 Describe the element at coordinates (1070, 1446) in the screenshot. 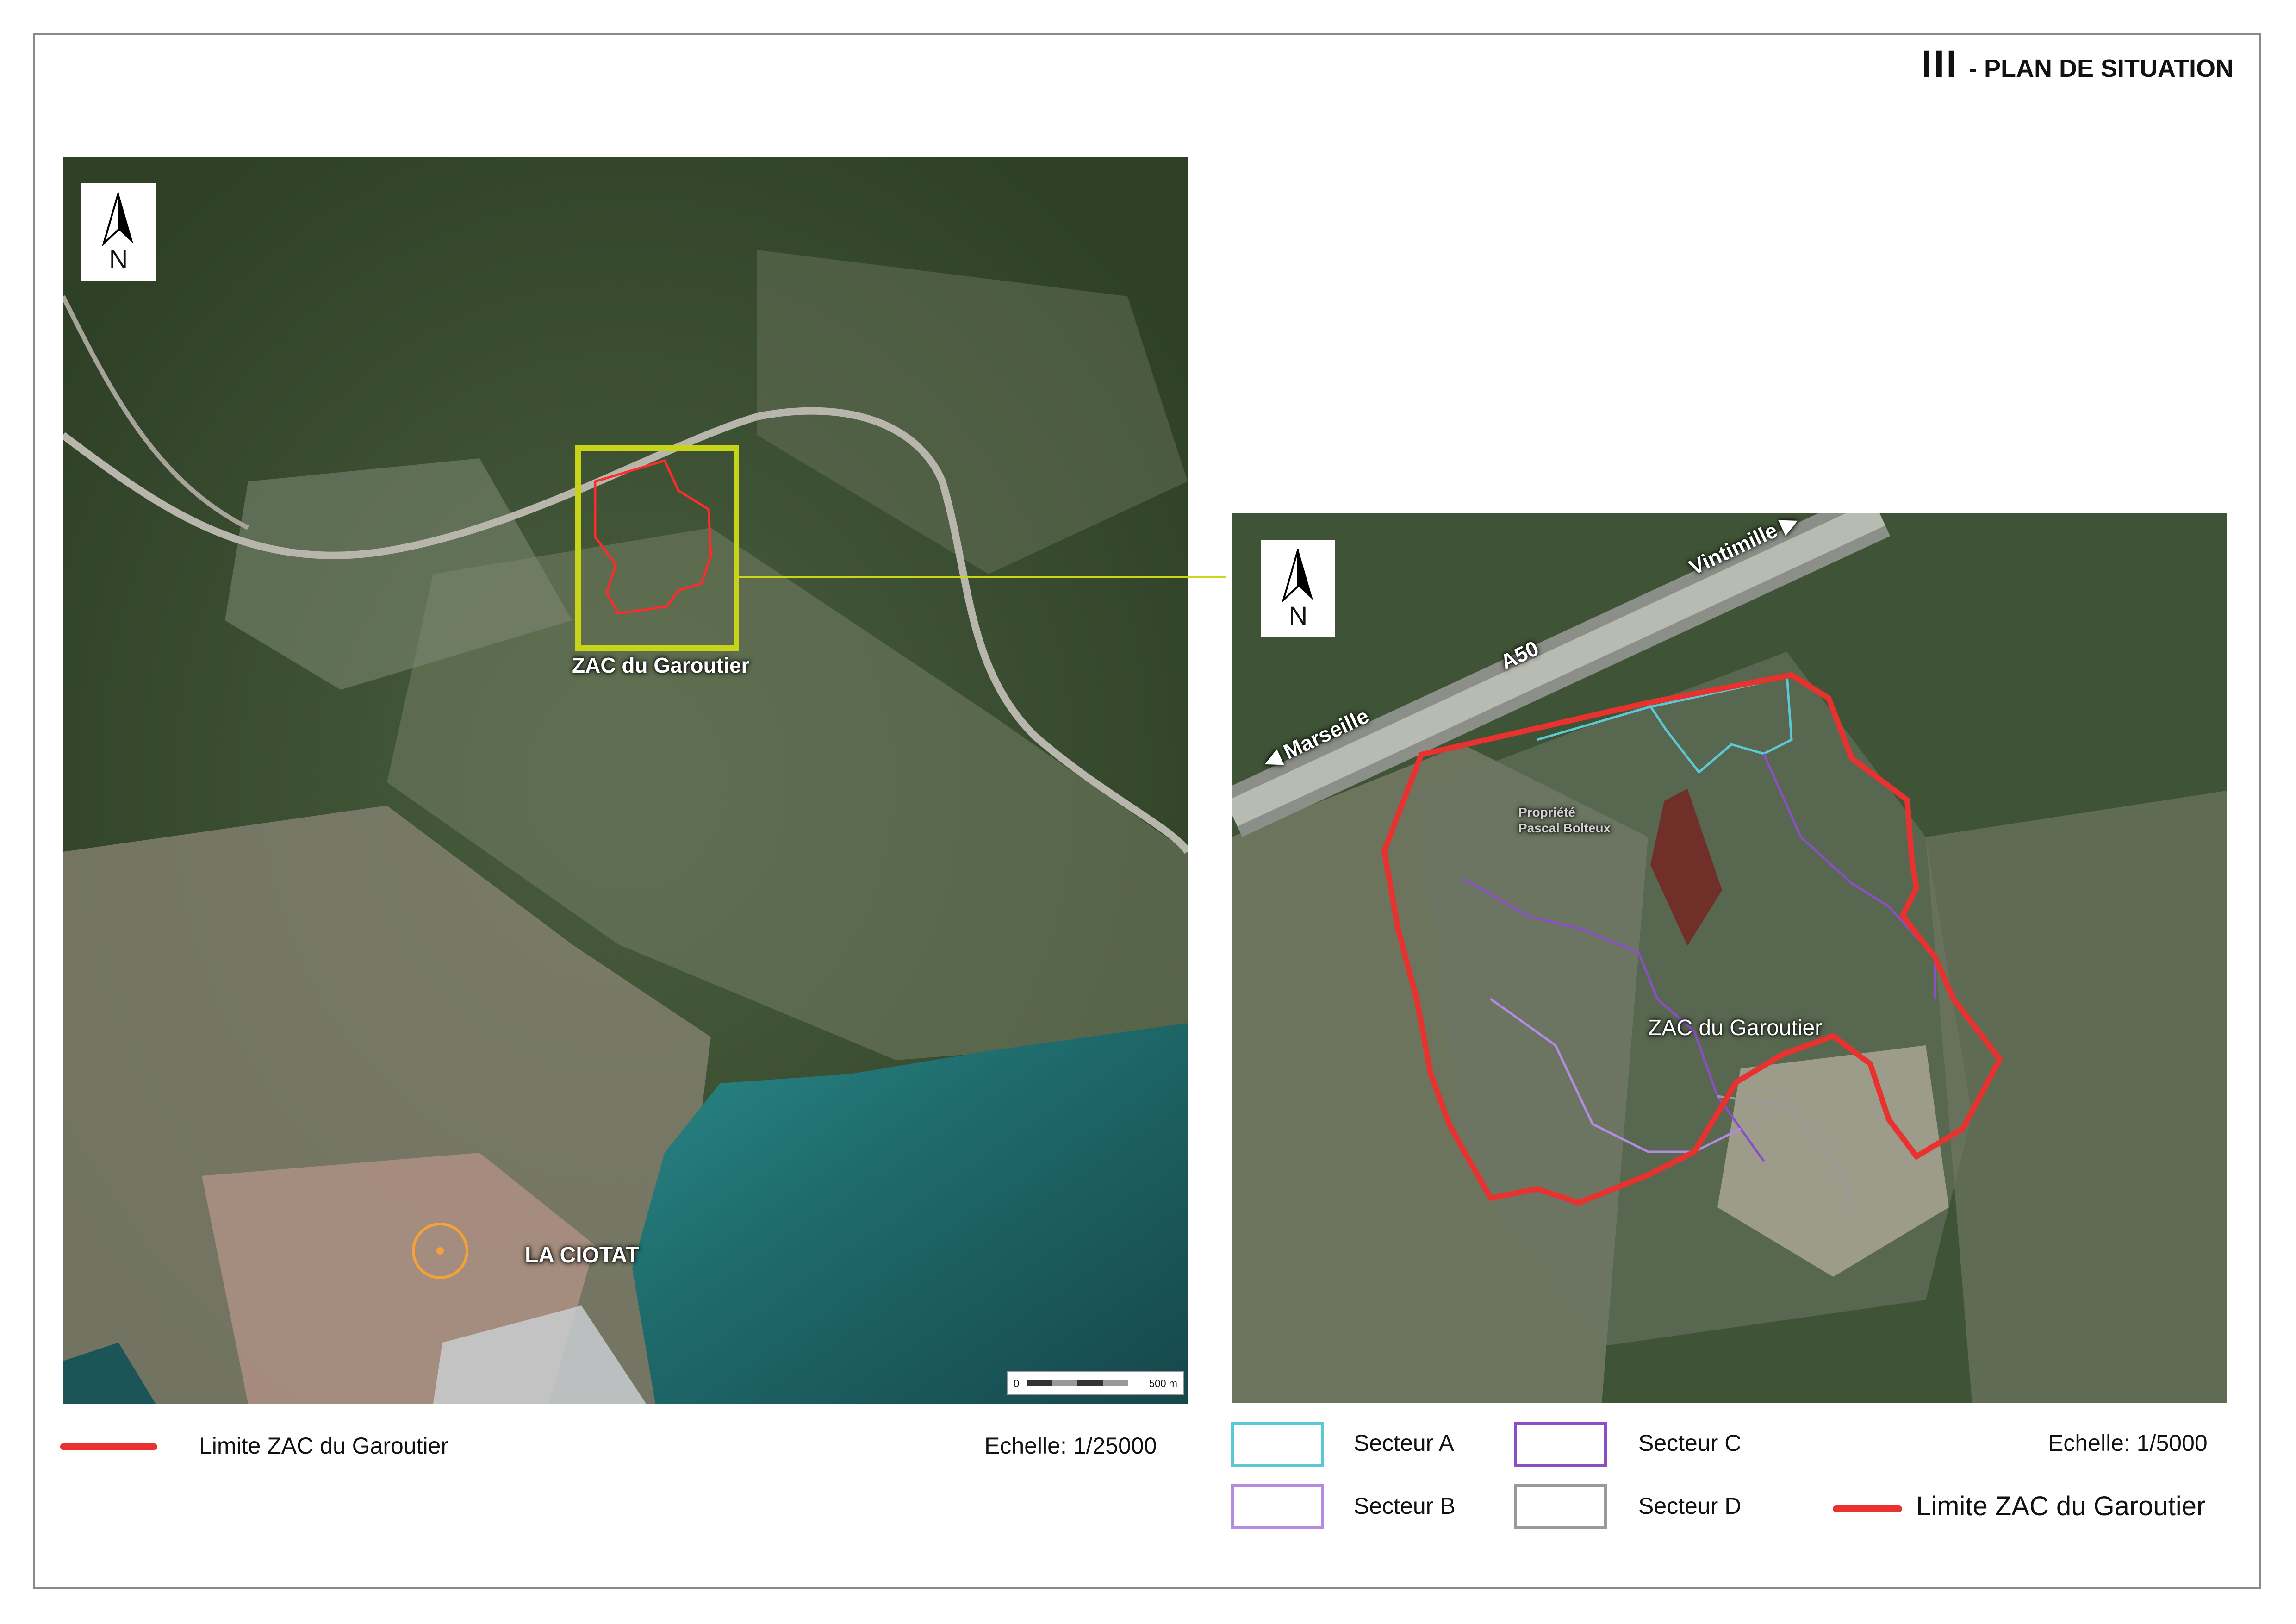

I see `legend-scale-left: Echelle: 1/25000` at that location.